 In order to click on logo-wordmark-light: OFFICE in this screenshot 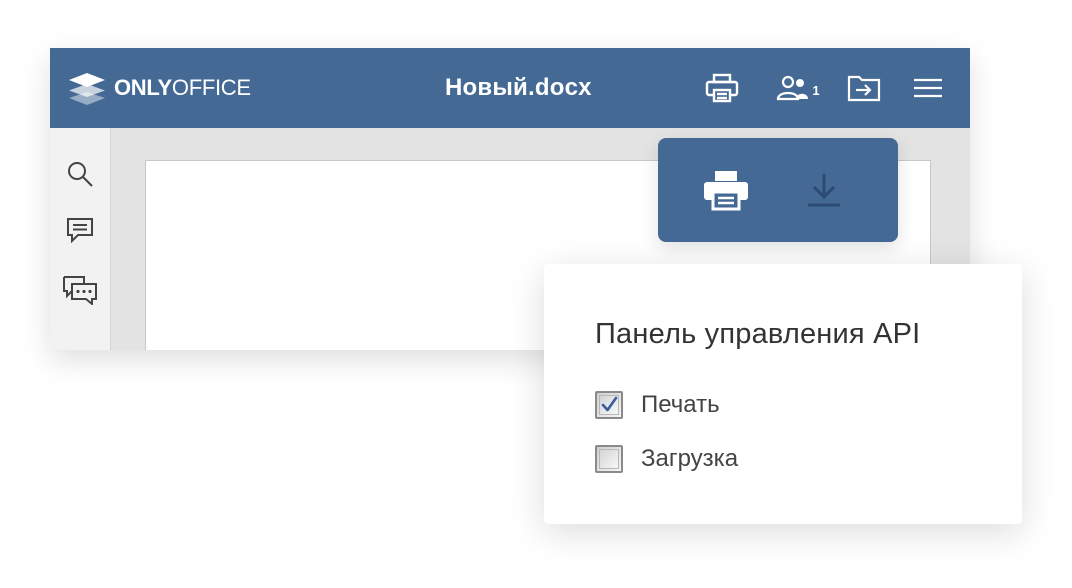, I will do `click(211, 87)`.